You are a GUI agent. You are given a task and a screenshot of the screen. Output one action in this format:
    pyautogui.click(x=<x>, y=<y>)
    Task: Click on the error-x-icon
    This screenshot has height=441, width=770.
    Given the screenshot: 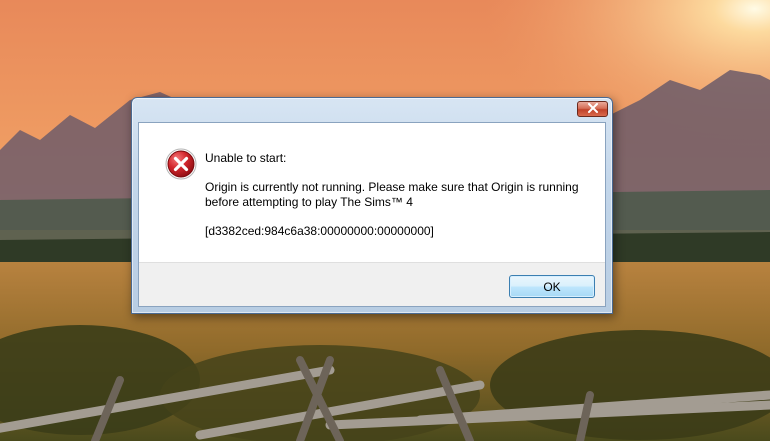 What is the action you would take?
    pyautogui.click(x=181, y=164)
    